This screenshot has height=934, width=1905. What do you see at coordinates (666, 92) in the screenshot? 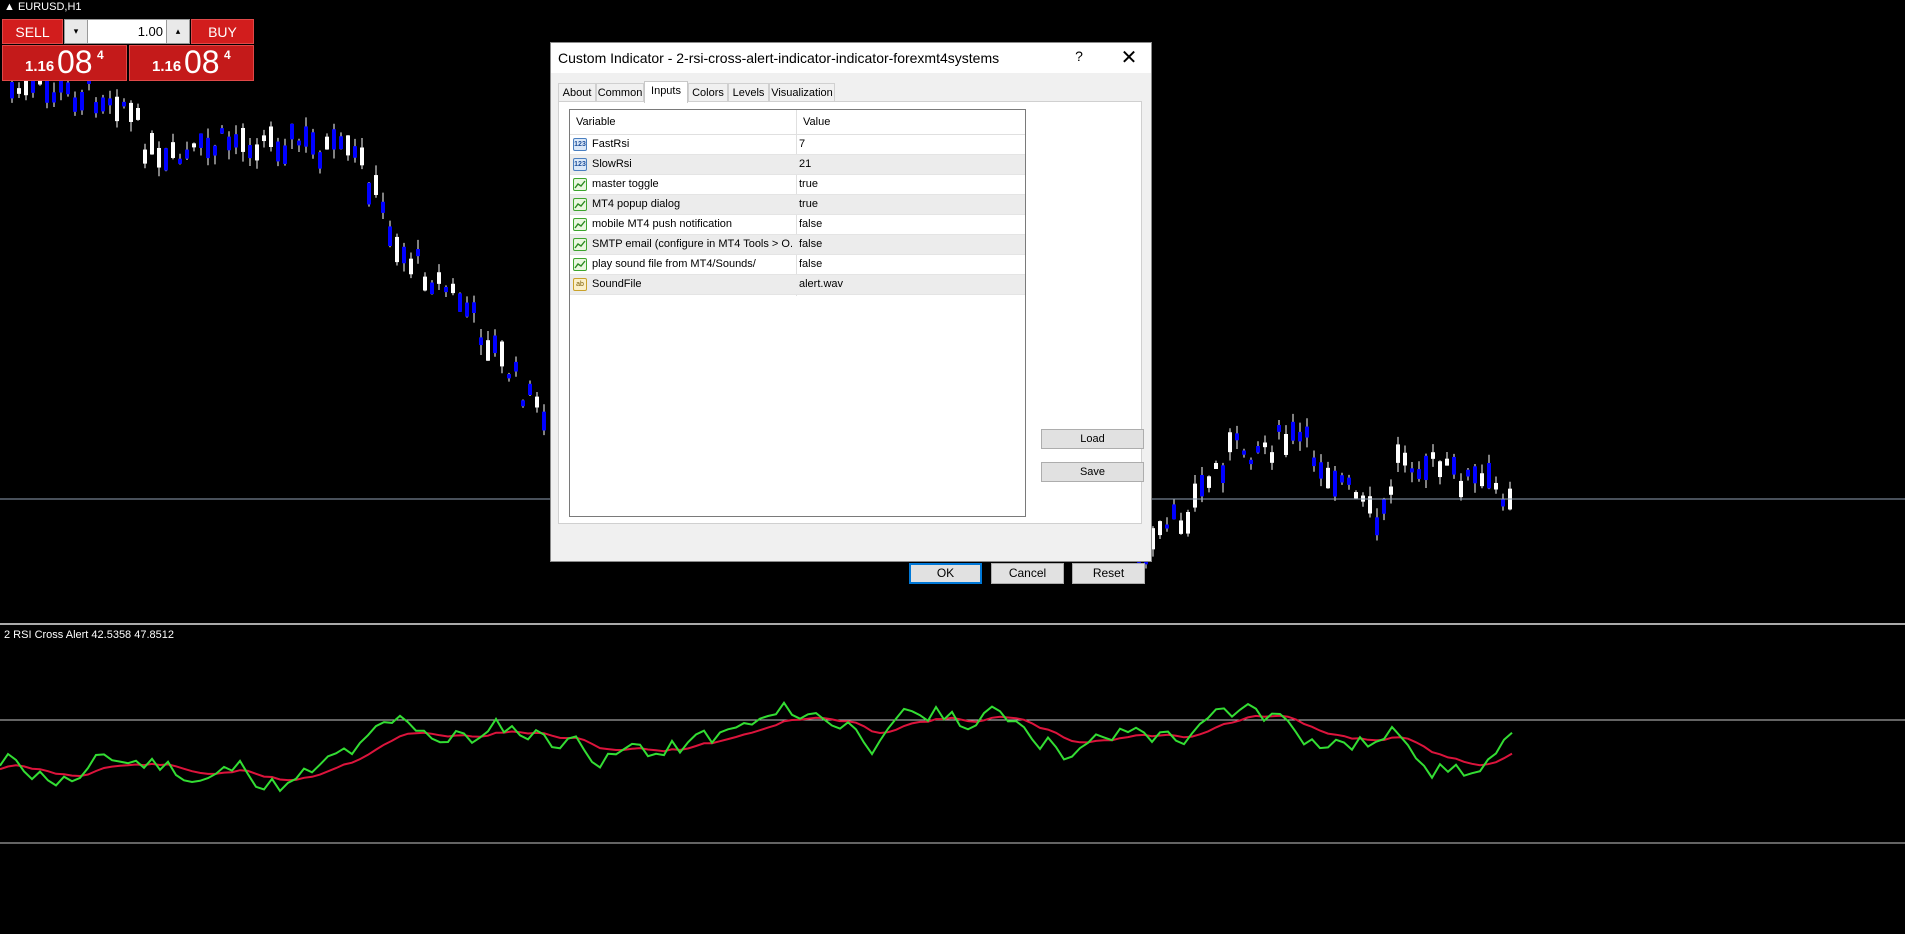
I see `tab-inputs: Inputs` at bounding box center [666, 92].